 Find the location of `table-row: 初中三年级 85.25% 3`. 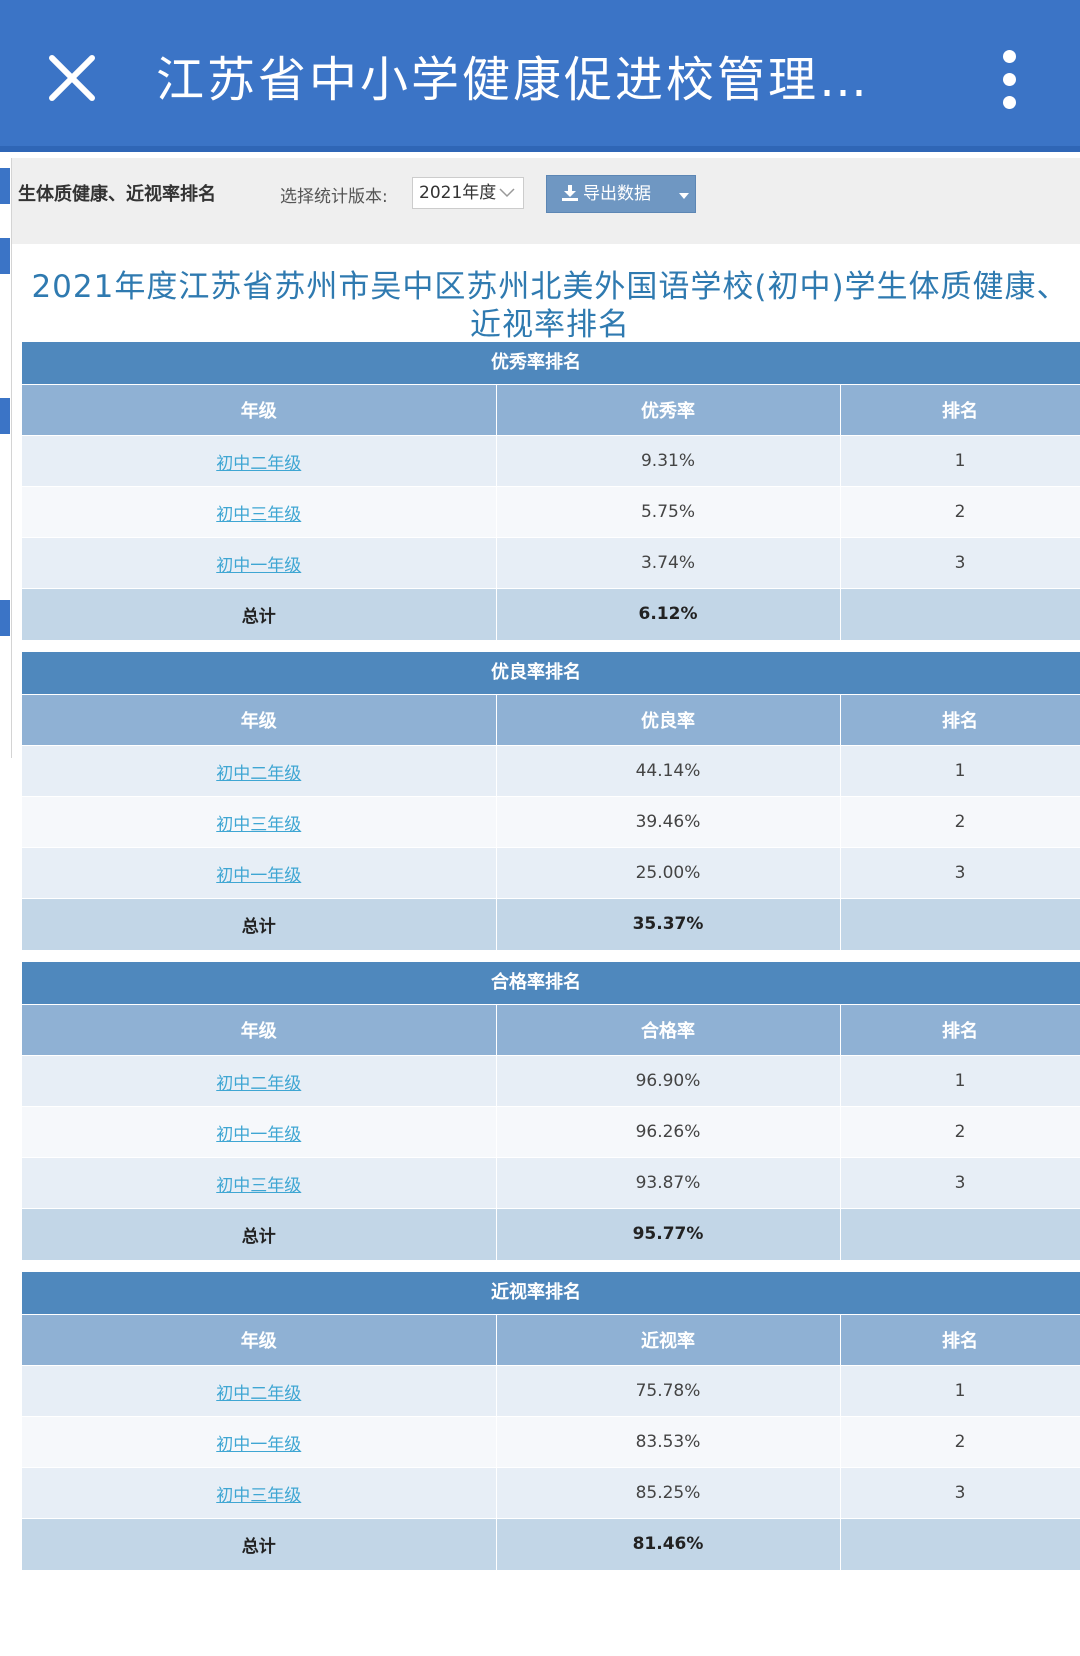

table-row: 初中三年级 85.25% 3 is located at coordinates (551, 1493).